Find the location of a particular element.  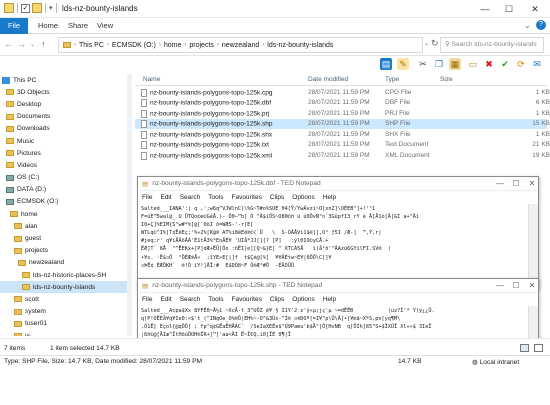

back-arrow-icon: ← is located at coordinates (8, 44).